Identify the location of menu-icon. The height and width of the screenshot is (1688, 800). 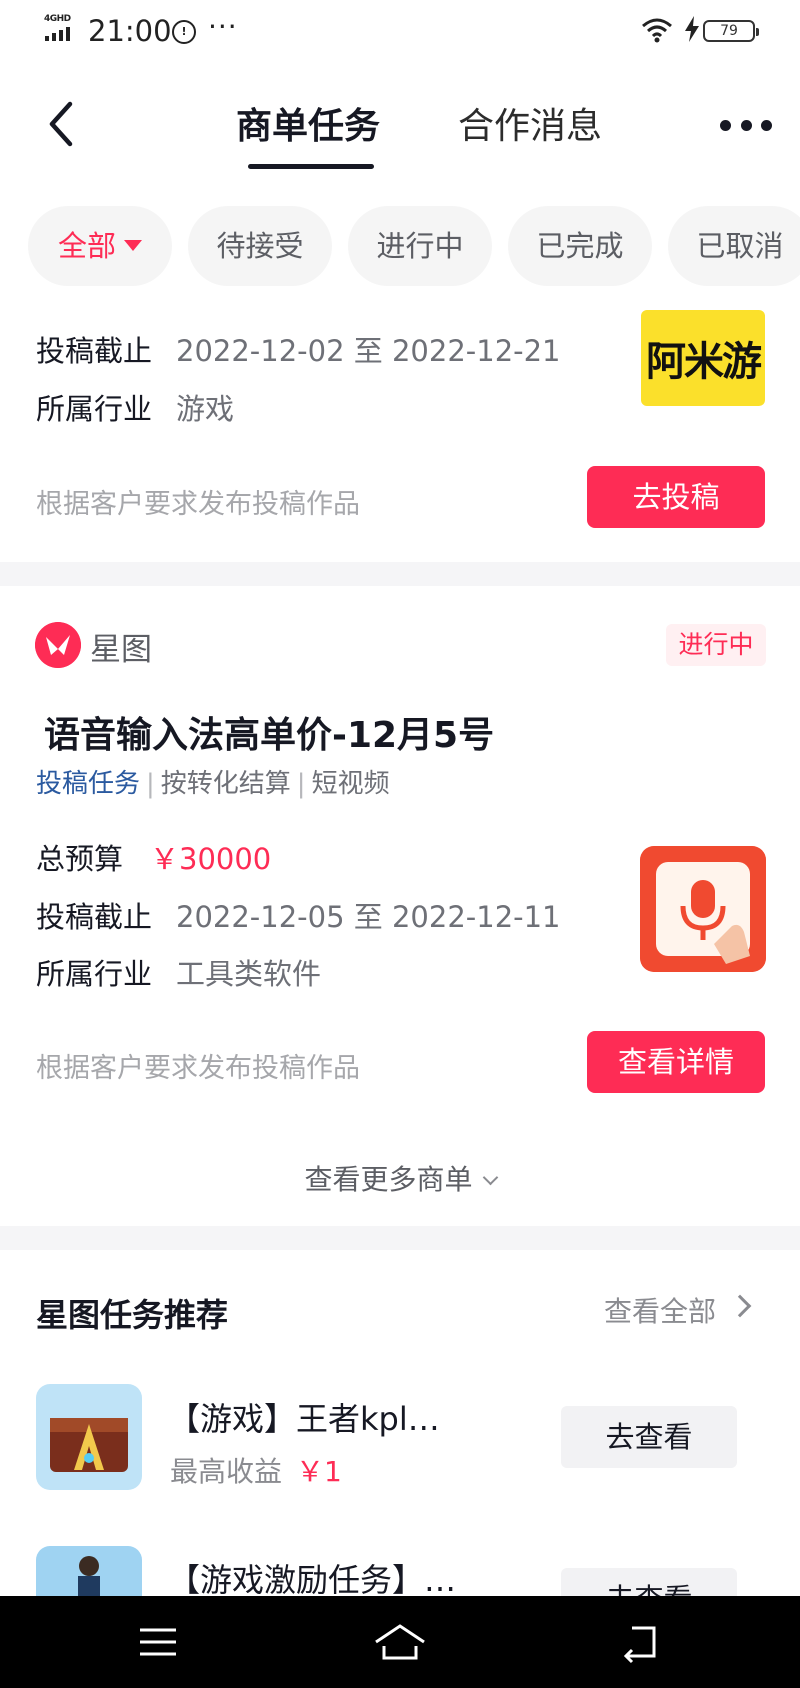
(158, 1642).